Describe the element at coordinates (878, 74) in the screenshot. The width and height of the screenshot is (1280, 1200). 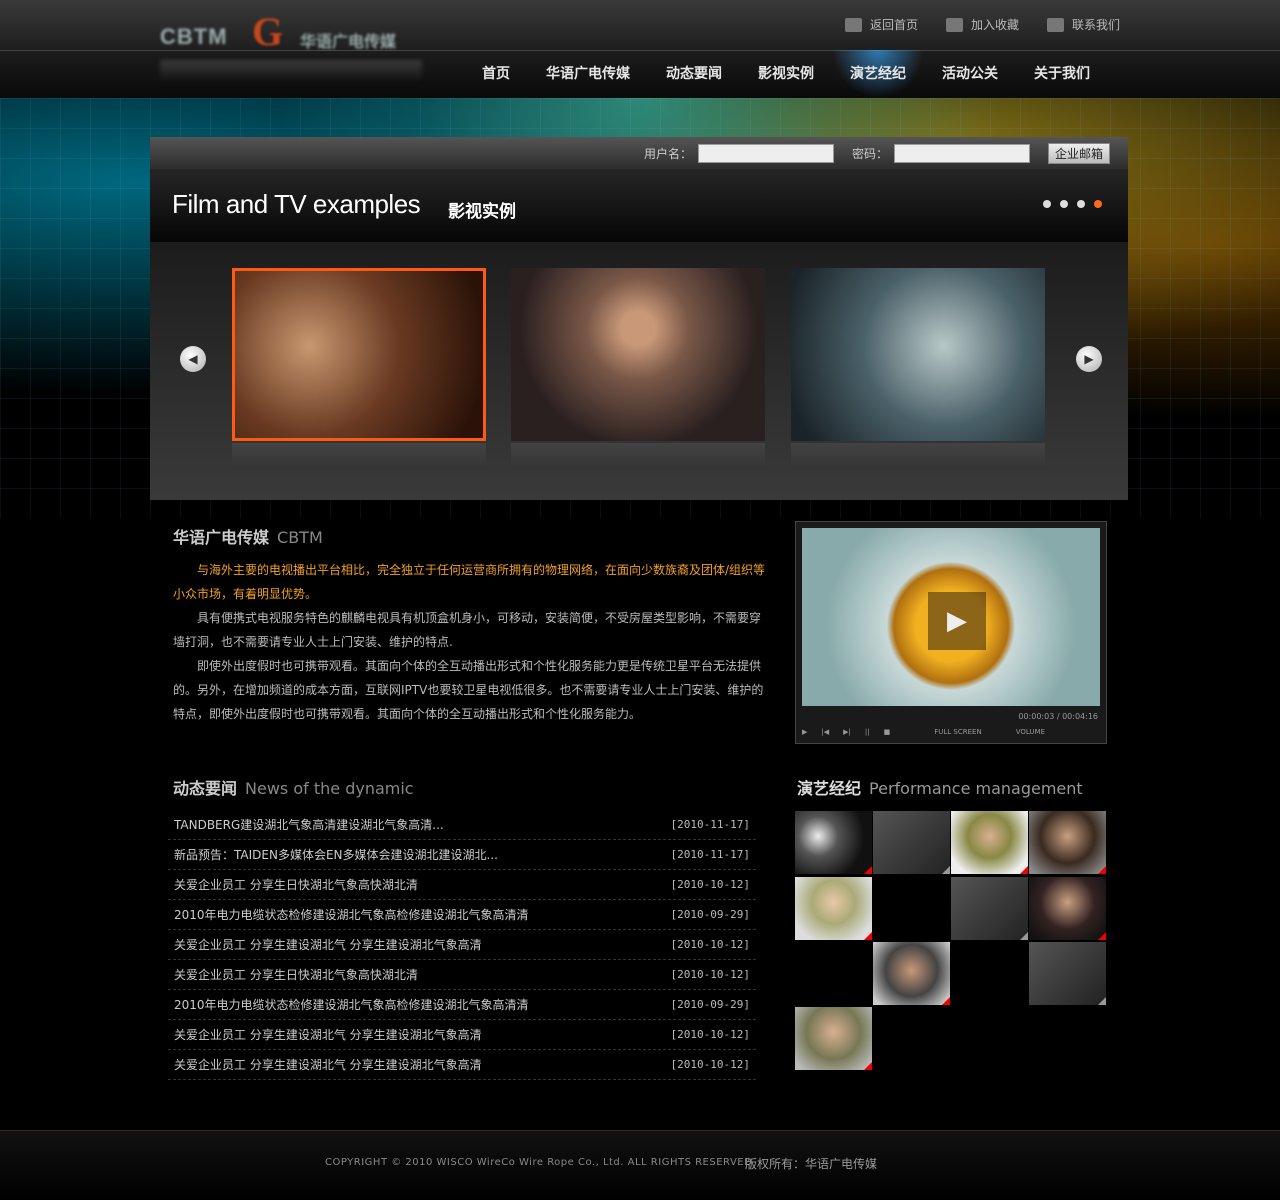
I see `nav-performance: 演艺经纪` at that location.